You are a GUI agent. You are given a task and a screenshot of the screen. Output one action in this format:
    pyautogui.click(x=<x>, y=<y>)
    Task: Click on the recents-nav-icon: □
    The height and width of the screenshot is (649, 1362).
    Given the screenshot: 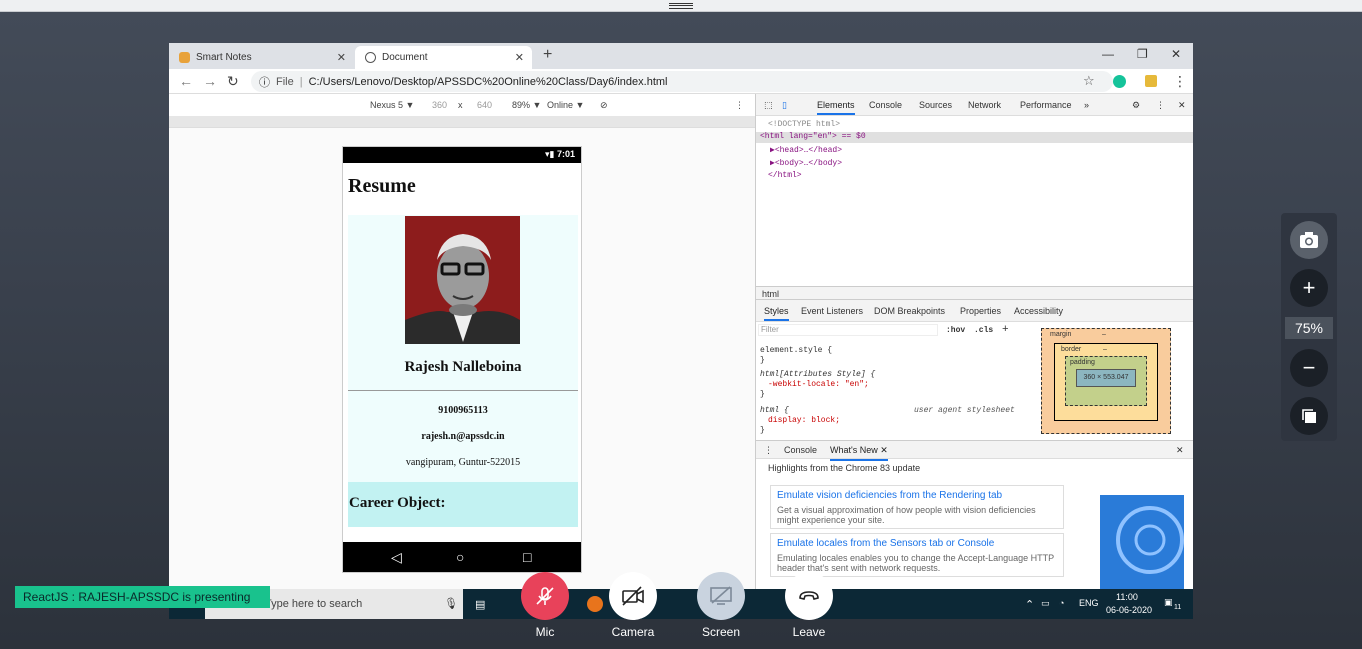 What is the action you would take?
    pyautogui.click(x=527, y=557)
    